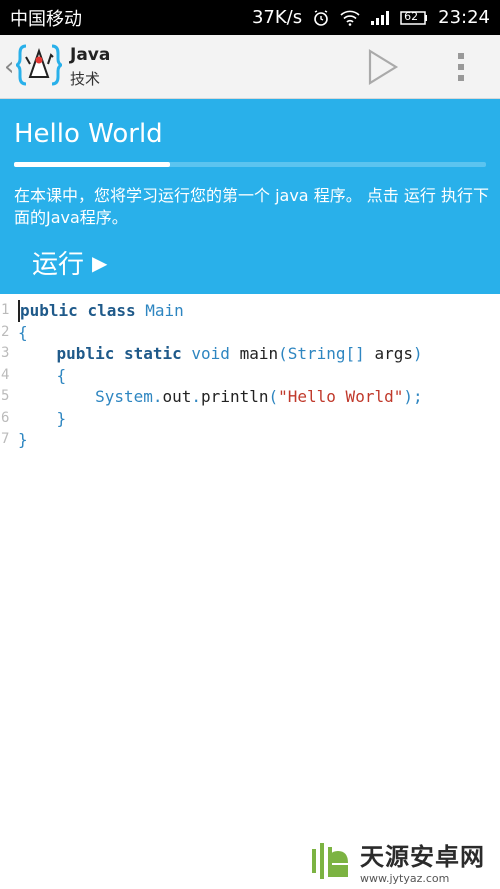 This screenshot has height=889, width=500. I want to click on code-content: }, so click(42, 419).